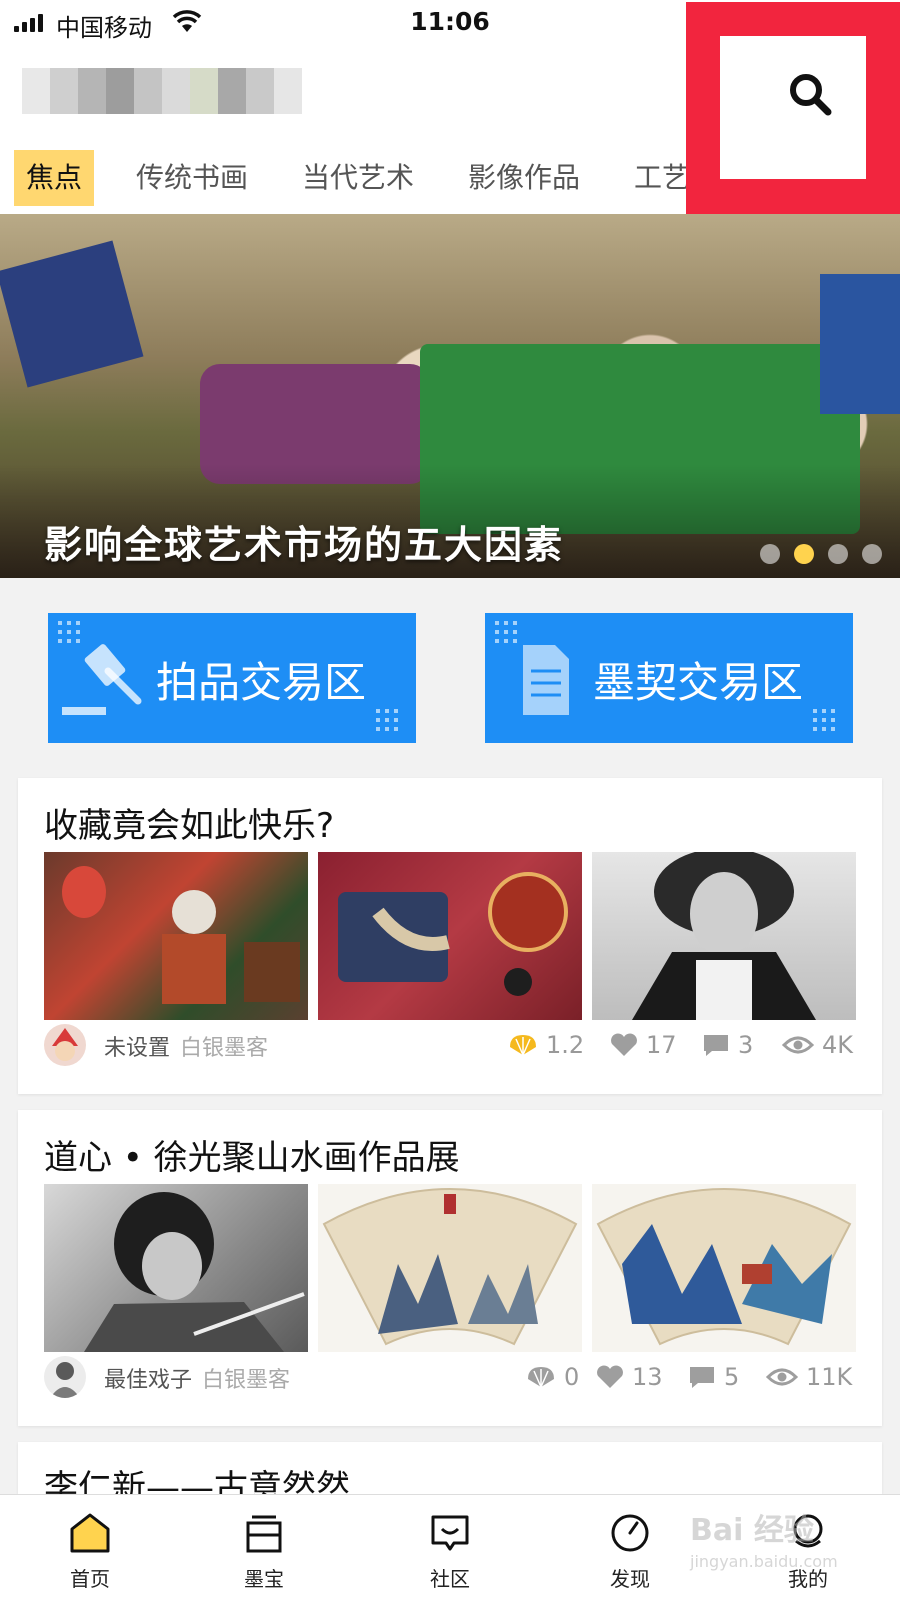  Describe the element at coordinates (630, 1533) in the screenshot. I see `compass-icon` at that location.